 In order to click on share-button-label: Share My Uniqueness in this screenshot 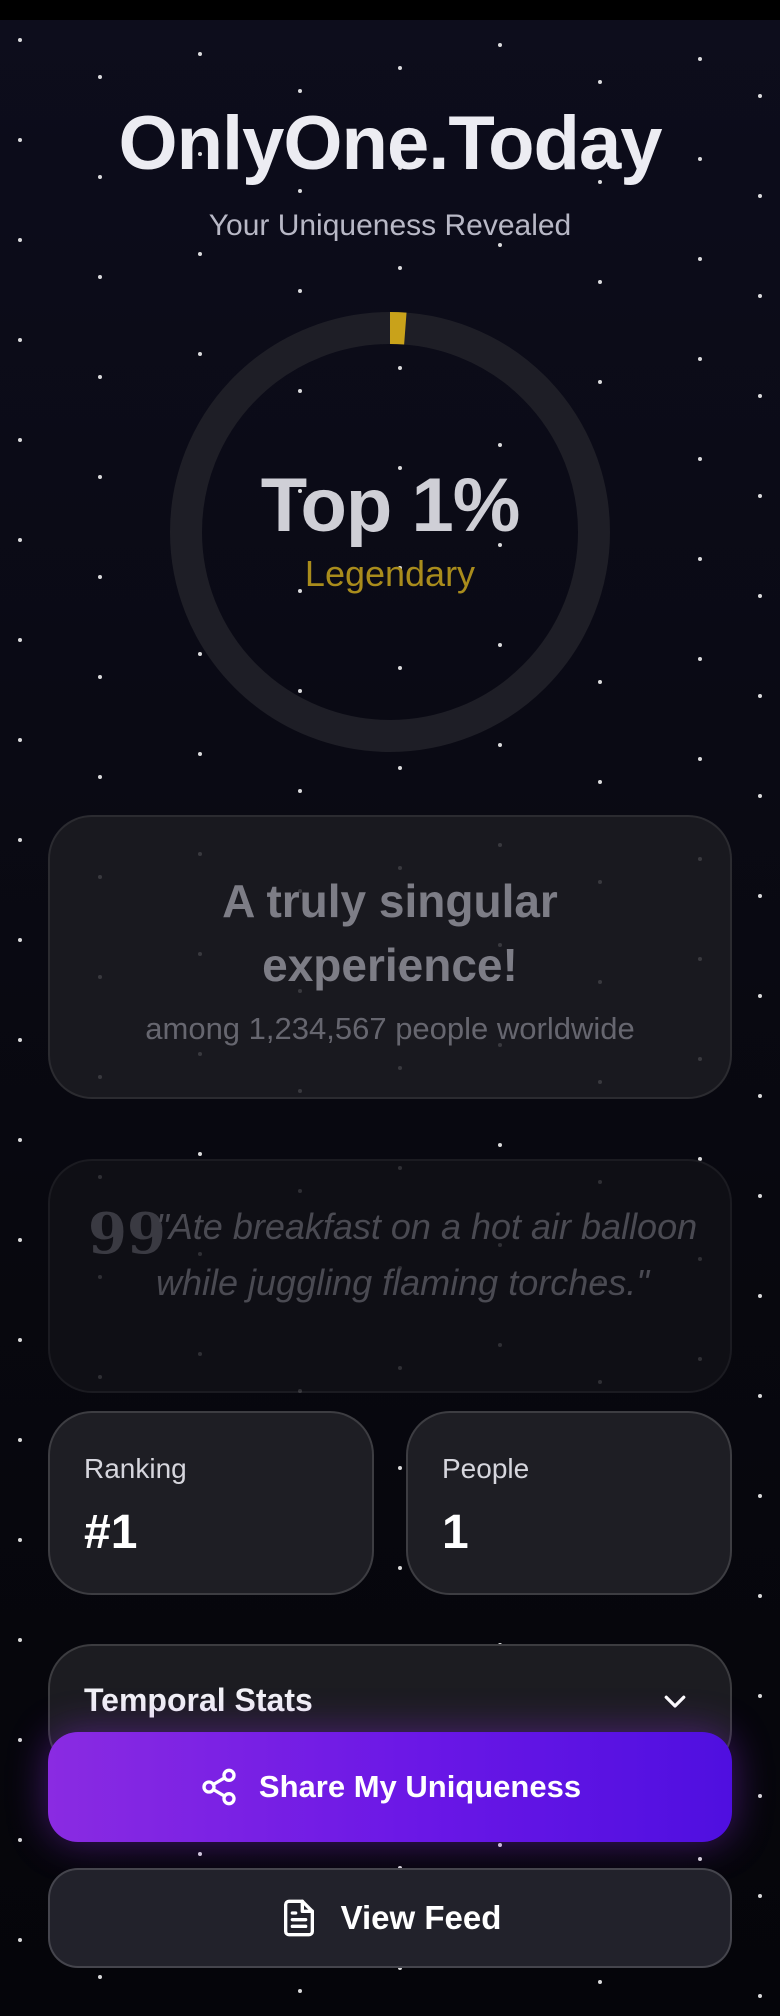, I will do `click(420, 1786)`.